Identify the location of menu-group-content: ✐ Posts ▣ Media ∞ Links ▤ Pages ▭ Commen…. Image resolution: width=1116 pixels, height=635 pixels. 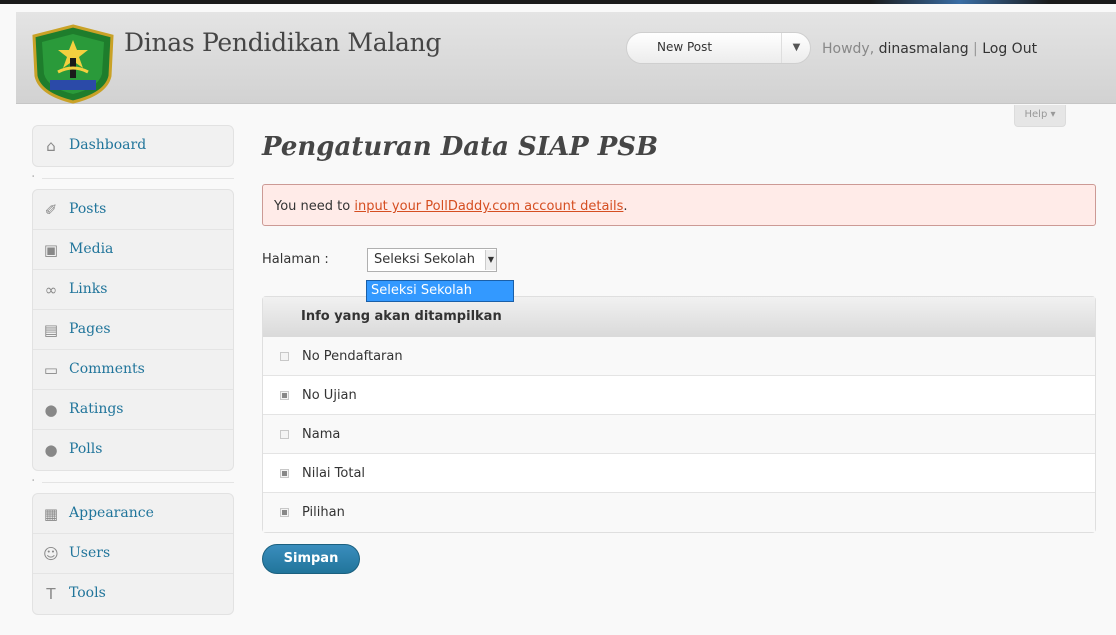
(133, 330).